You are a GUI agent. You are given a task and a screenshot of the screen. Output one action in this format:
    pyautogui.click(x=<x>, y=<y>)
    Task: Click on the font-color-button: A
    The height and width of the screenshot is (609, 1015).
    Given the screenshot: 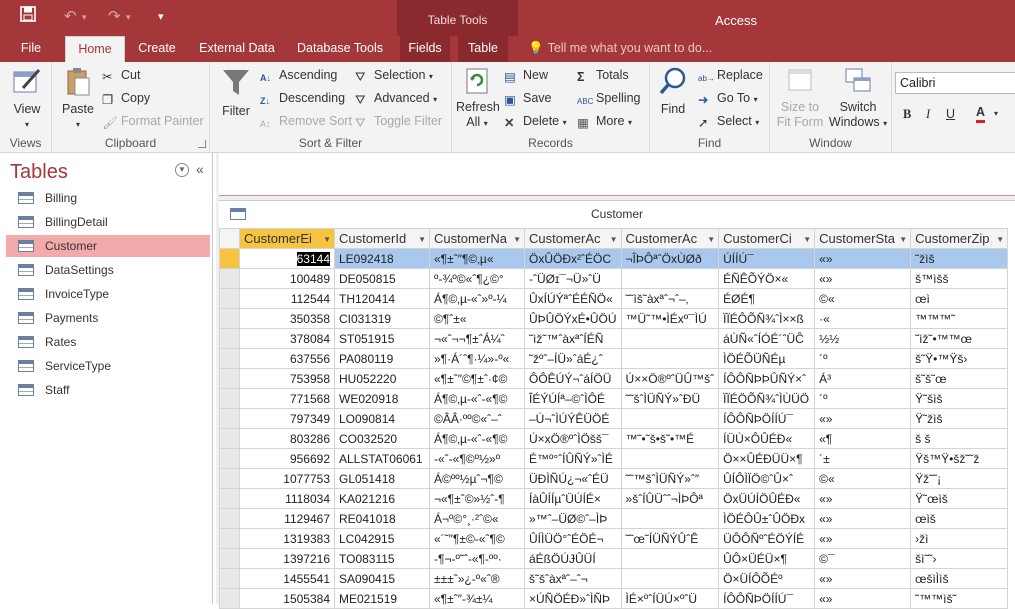 What is the action you would take?
    pyautogui.click(x=981, y=113)
    